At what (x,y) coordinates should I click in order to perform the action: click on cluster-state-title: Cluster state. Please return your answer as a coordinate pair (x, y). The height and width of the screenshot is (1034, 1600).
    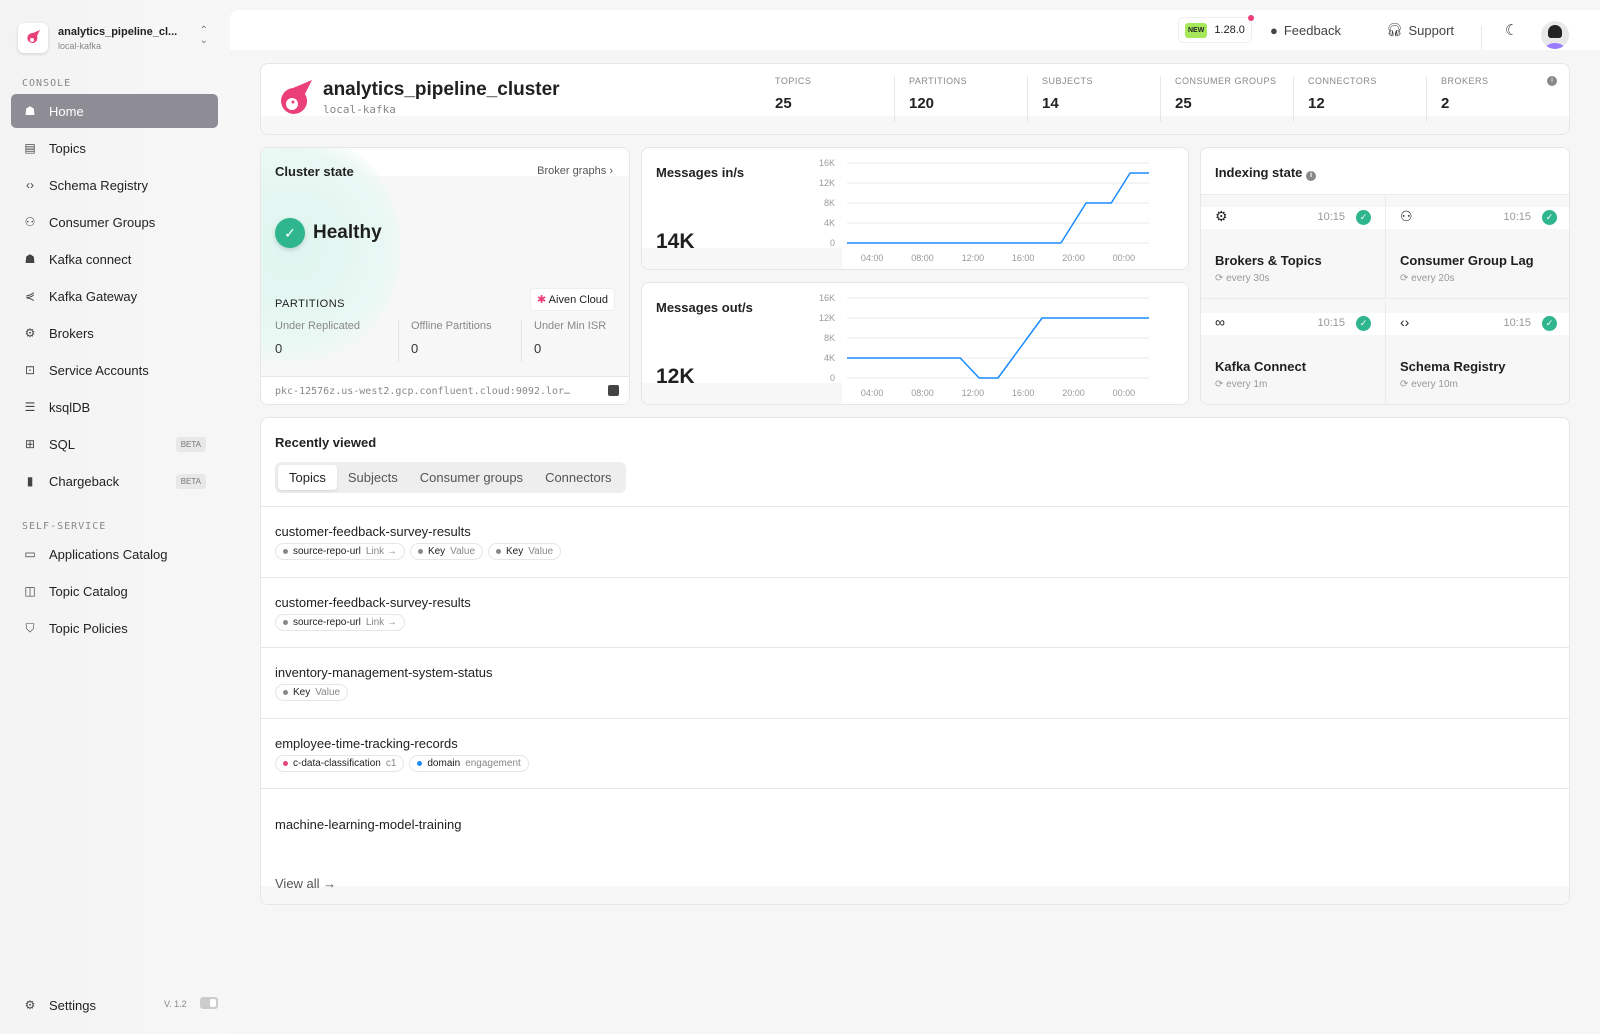
    Looking at the image, I should click on (314, 171).